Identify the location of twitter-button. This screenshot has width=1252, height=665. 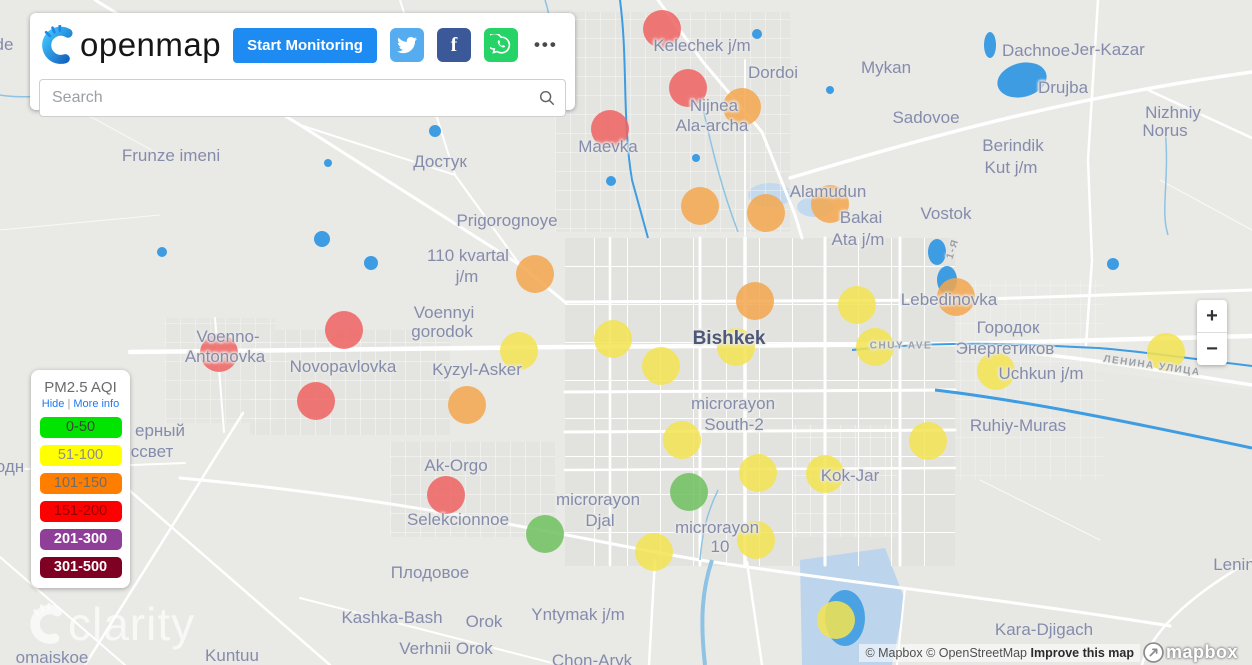
(406, 45).